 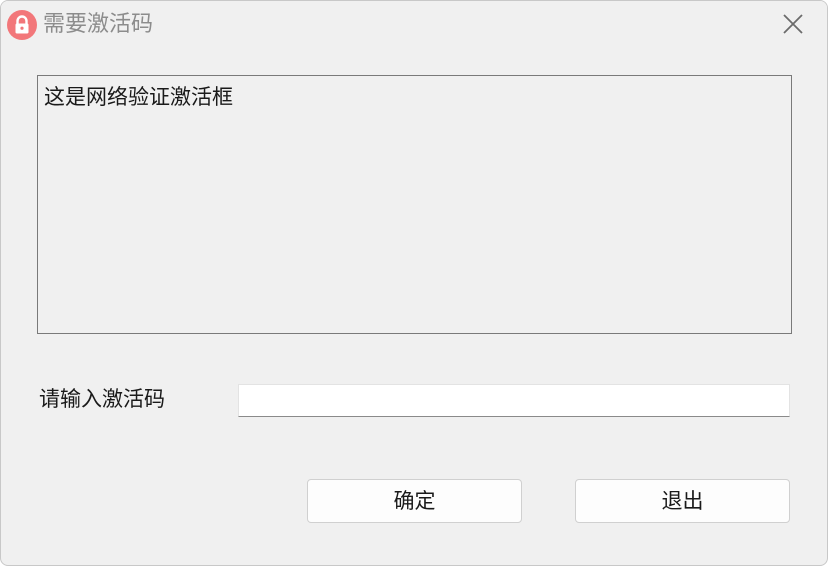 What do you see at coordinates (514, 400) in the screenshot?
I see `activation-code-input` at bounding box center [514, 400].